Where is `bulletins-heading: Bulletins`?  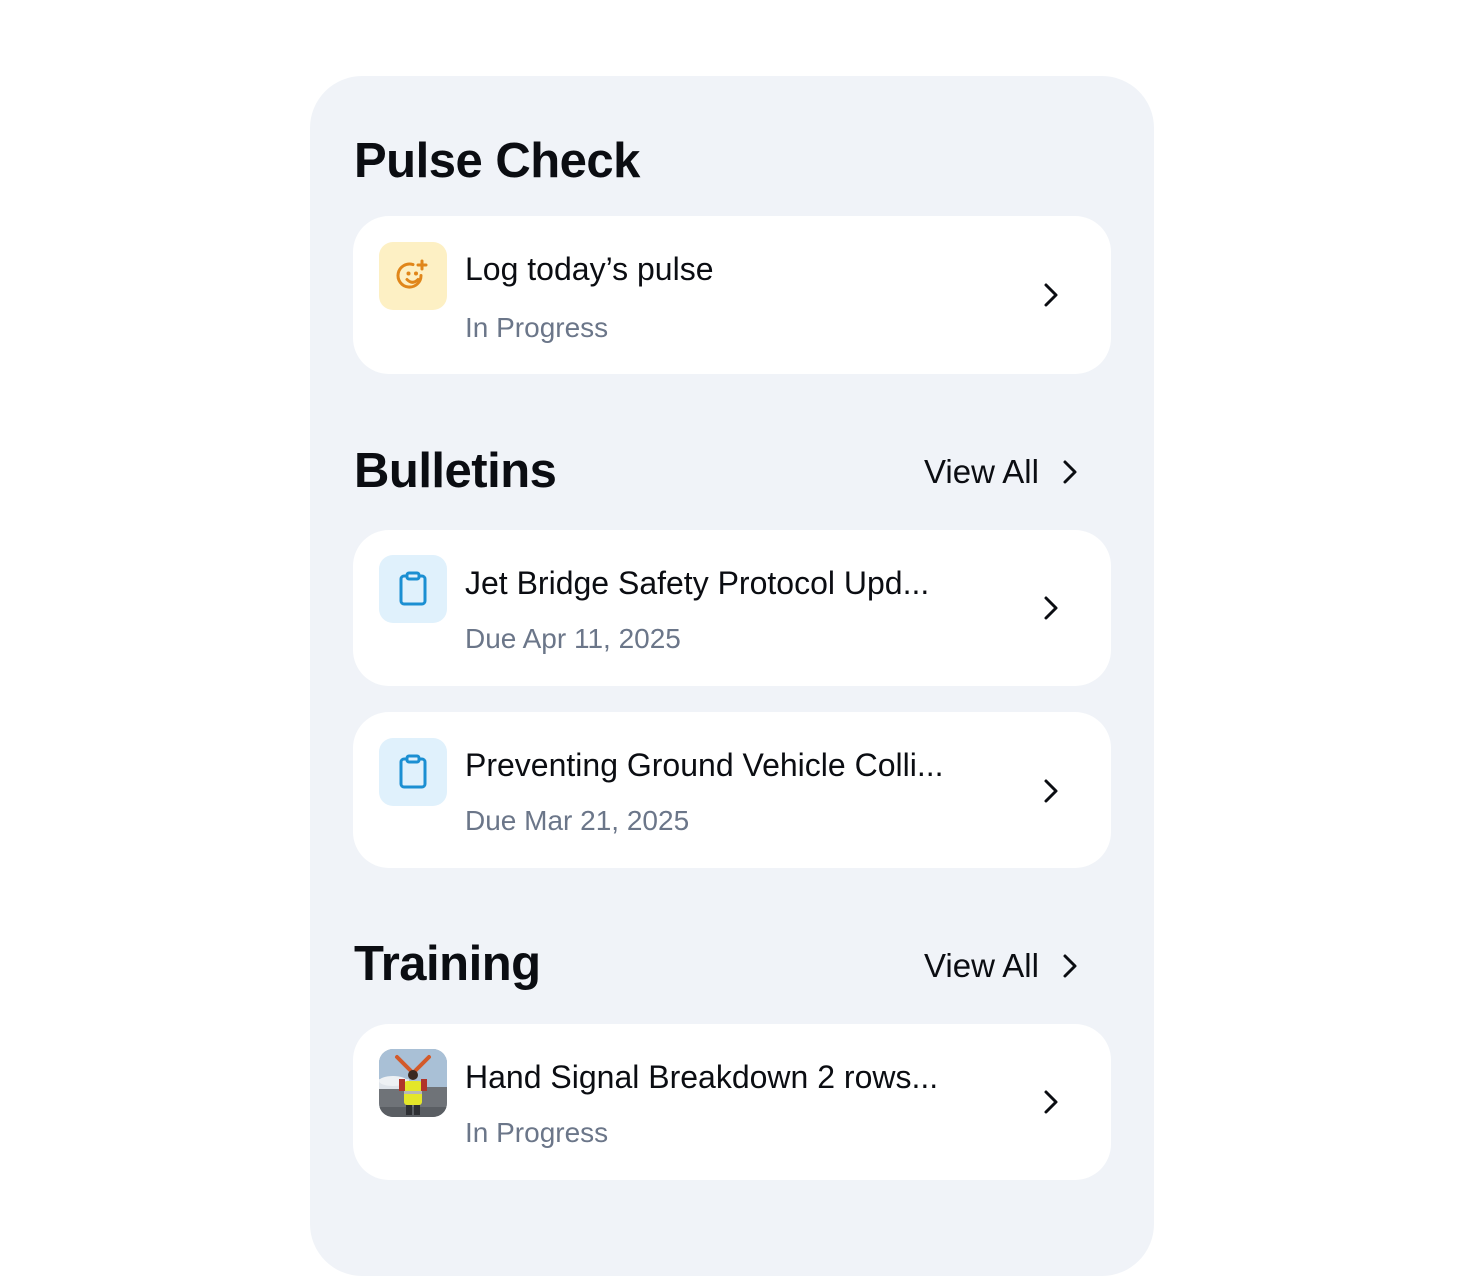
bulletins-heading: Bulletins is located at coordinates (455, 471).